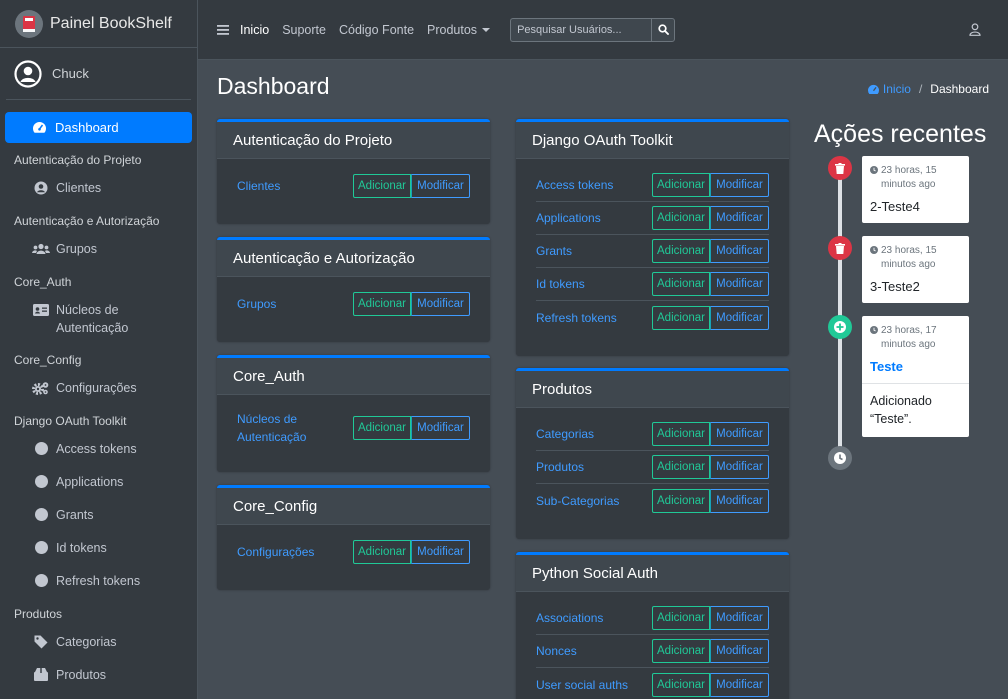 The height and width of the screenshot is (699, 1008). What do you see at coordinates (111, 23) in the screenshot?
I see `brand-title: Painel BookShelf` at bounding box center [111, 23].